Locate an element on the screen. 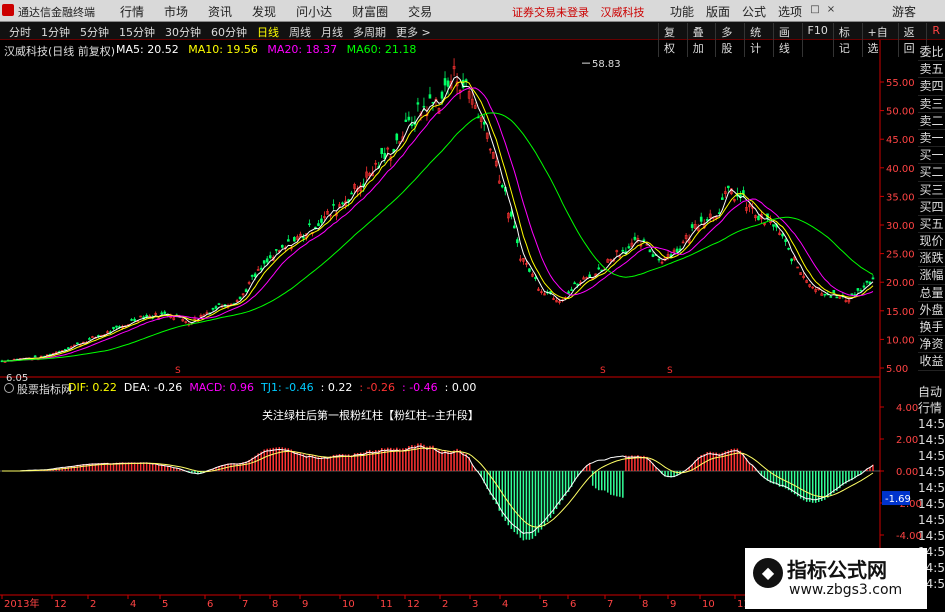 This screenshot has height=612, width=945. tab-period-4: 30分钟 is located at coordinates (183, 32).